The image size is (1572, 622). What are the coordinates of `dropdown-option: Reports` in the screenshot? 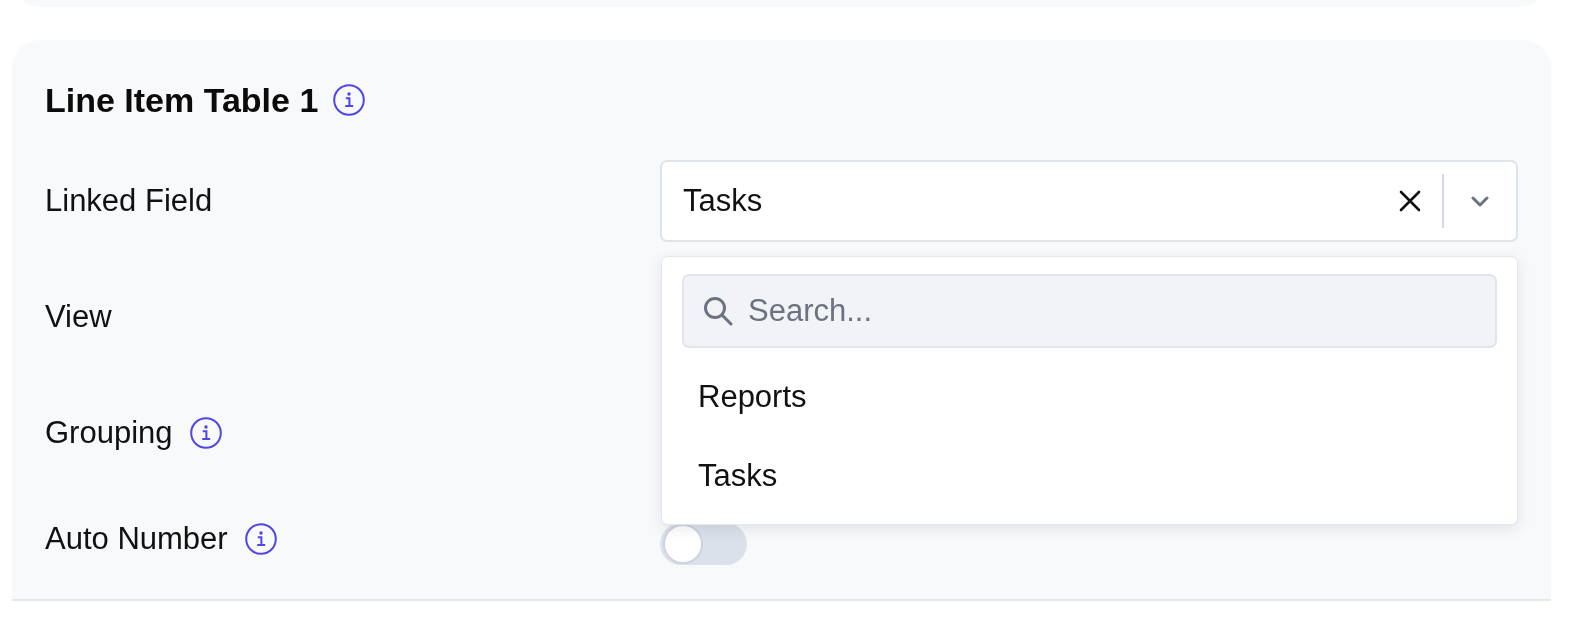 It's located at (1089, 397).